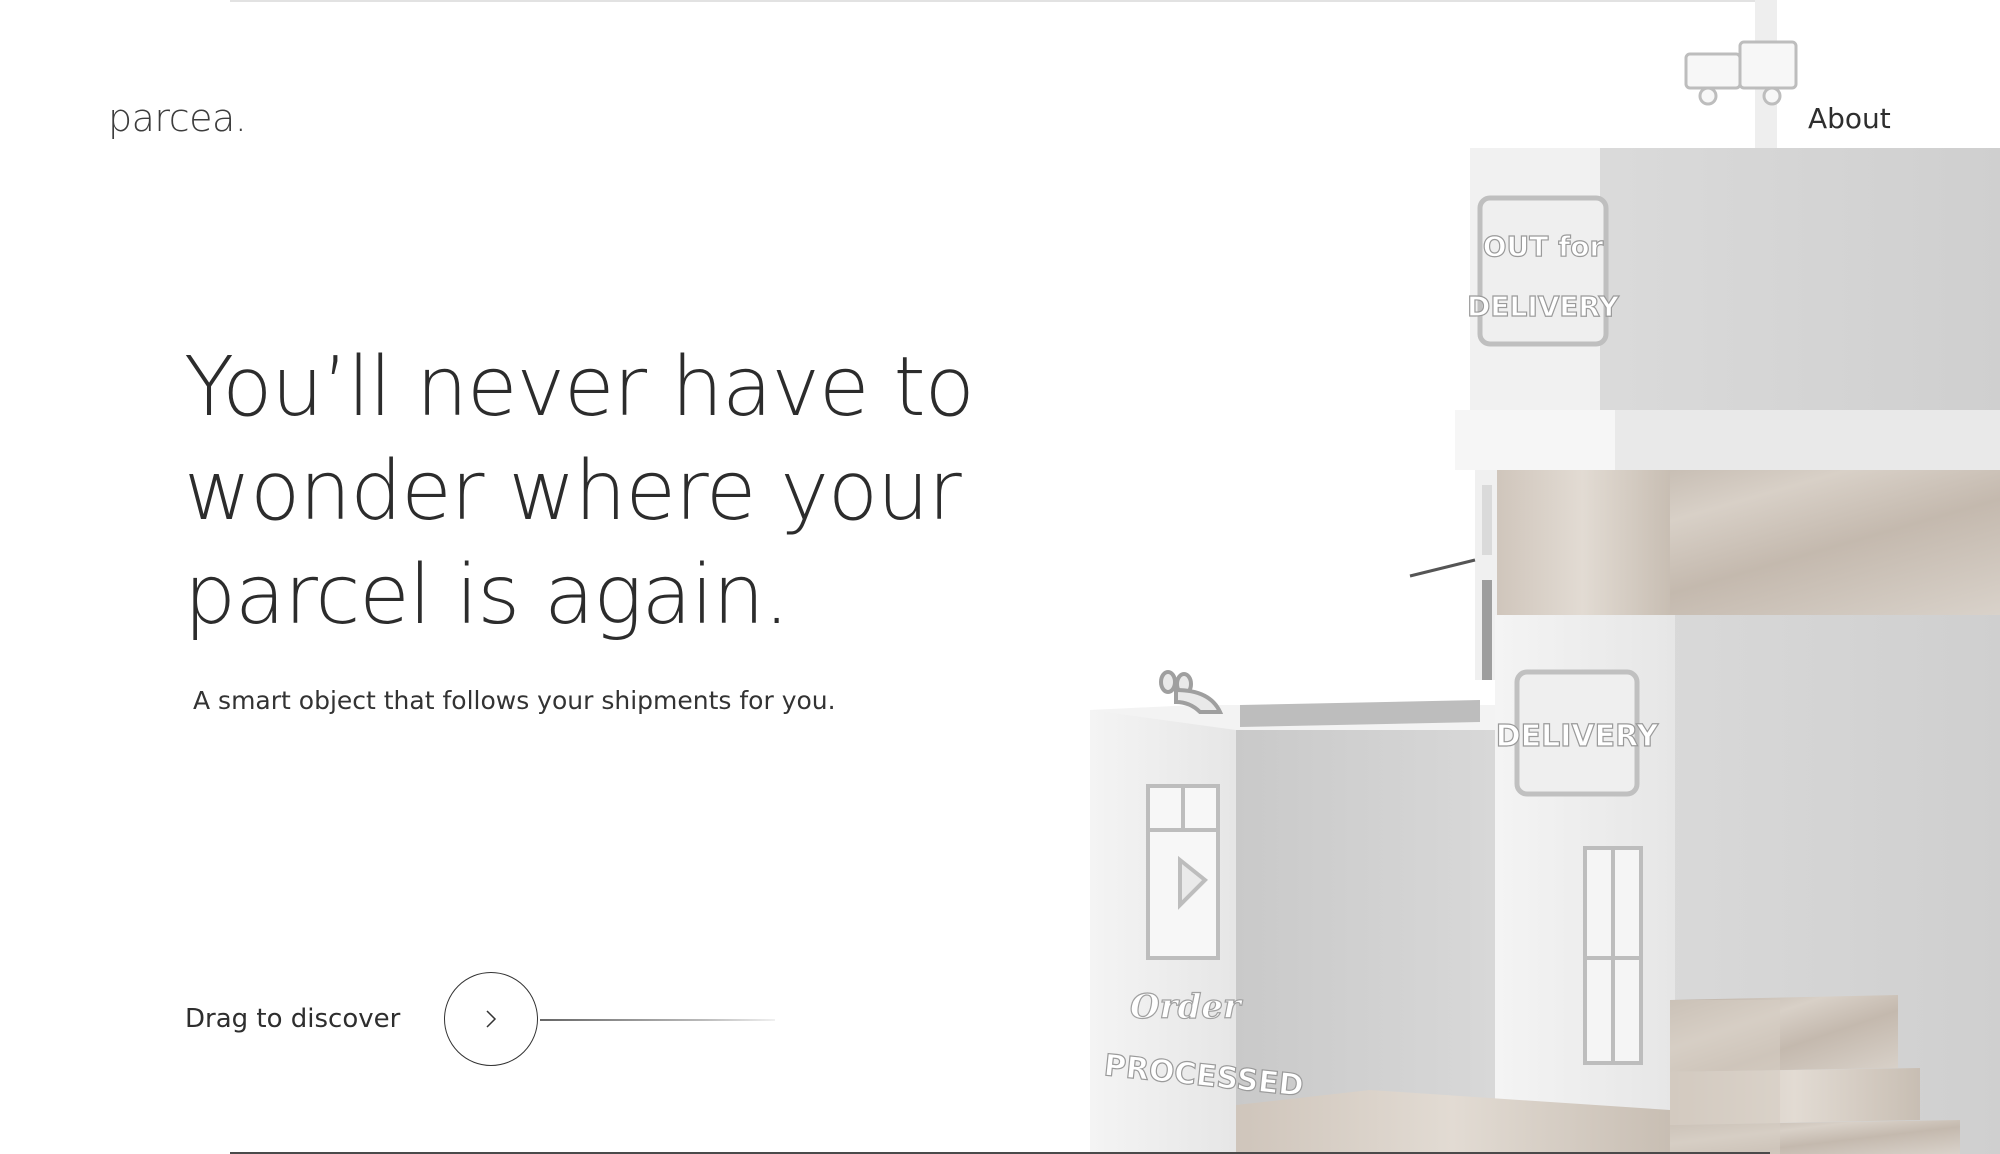 The width and height of the screenshot is (2000, 1154). I want to click on truck-icon, so click(1741, 73).